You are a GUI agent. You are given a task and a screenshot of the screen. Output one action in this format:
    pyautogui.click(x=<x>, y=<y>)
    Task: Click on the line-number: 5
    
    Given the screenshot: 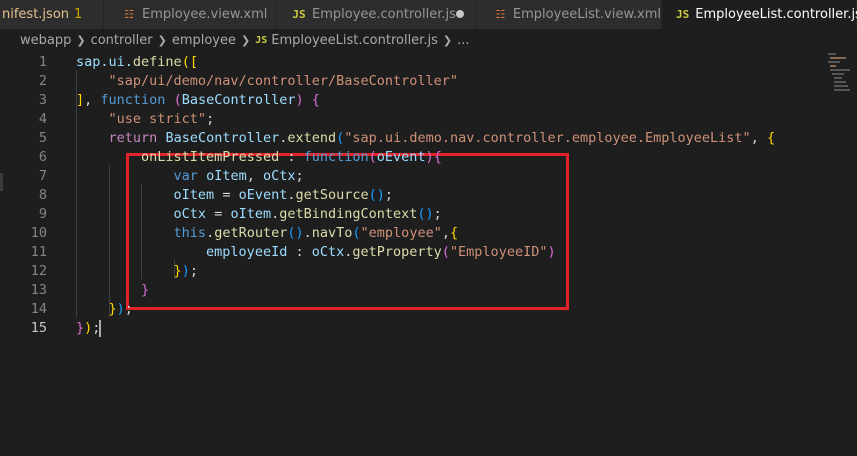 What is the action you would take?
    pyautogui.click(x=42, y=138)
    